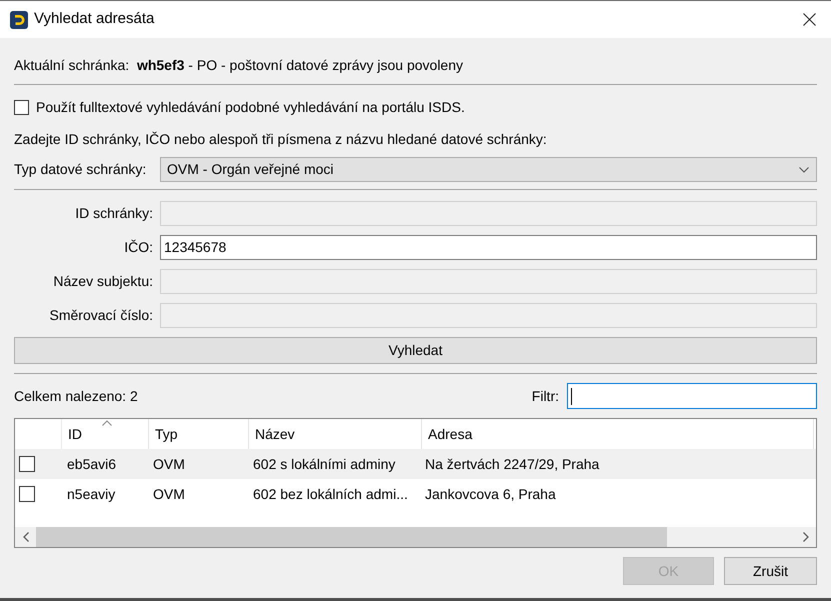 The image size is (831, 601). What do you see at coordinates (102, 281) in the screenshot?
I see `field-label: Název subjektu:` at bounding box center [102, 281].